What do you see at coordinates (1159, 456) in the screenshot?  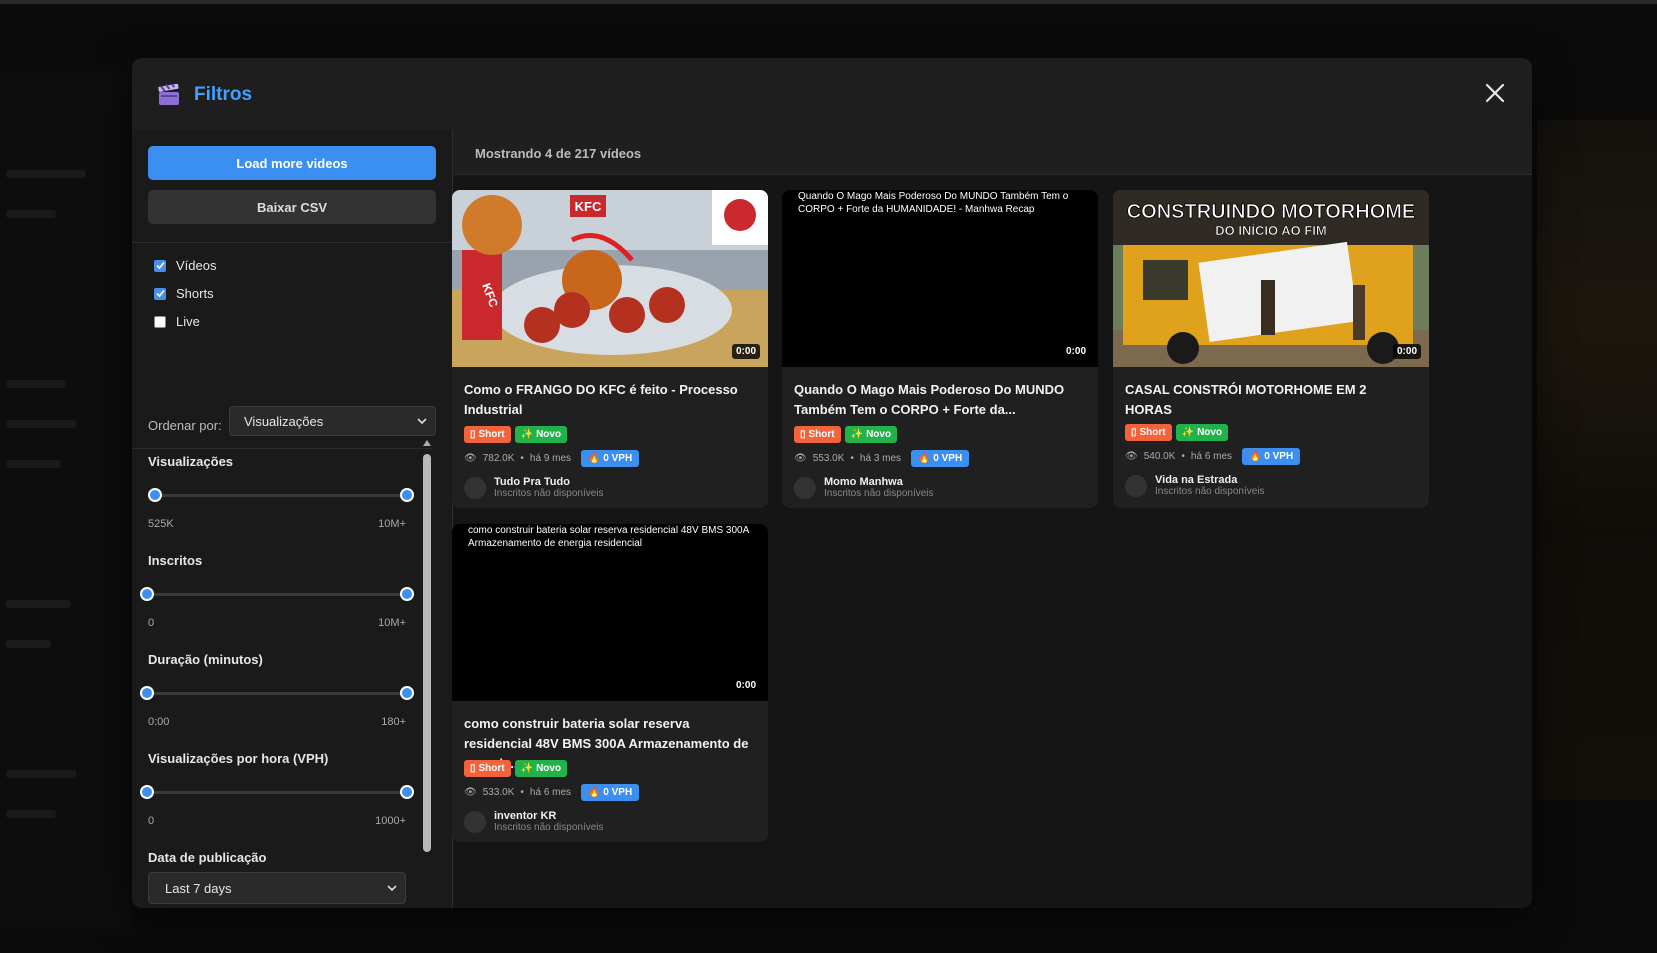 I see `view-count: 540.0K` at bounding box center [1159, 456].